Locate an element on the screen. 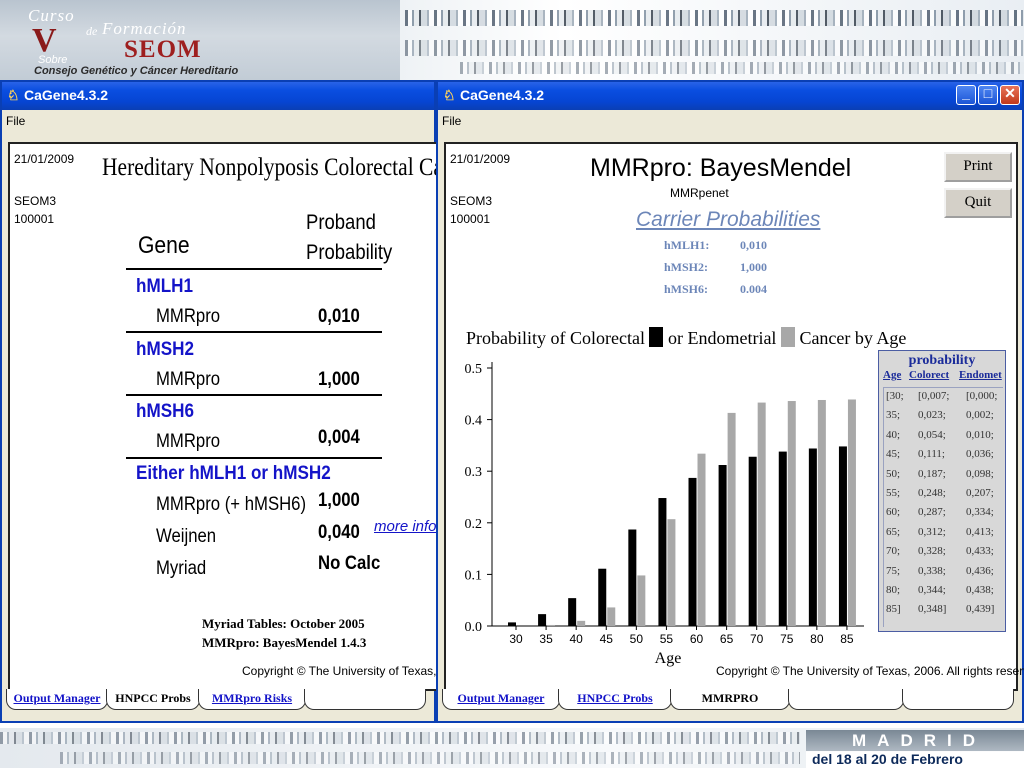  footer-stripes is located at coordinates (400, 738).